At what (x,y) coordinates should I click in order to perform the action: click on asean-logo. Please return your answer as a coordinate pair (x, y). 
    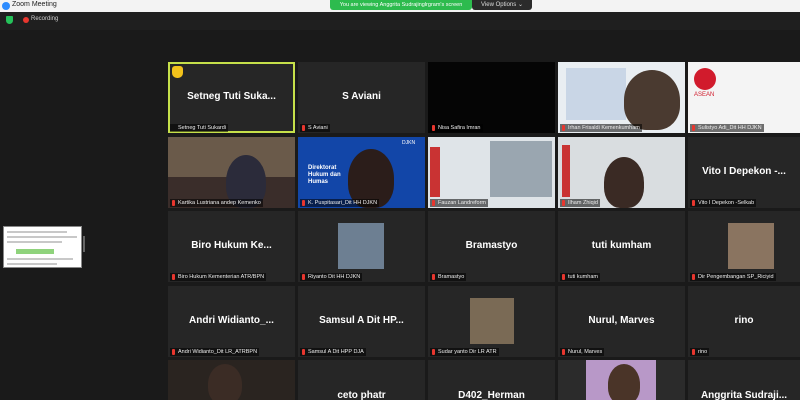
    Looking at the image, I should click on (705, 79).